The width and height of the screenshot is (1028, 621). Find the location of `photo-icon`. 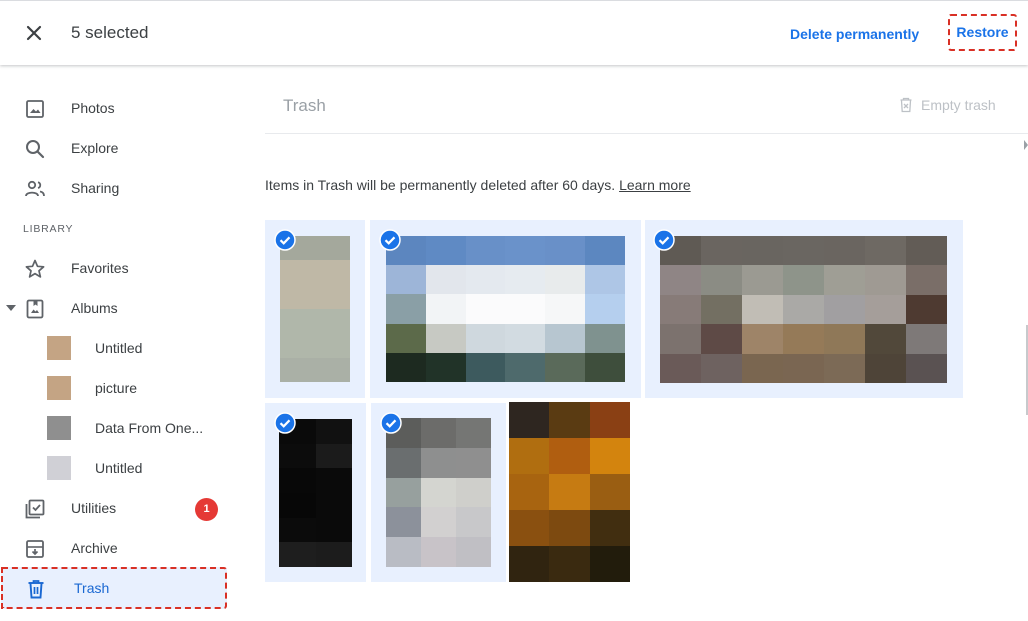

photo-icon is located at coordinates (35, 109).